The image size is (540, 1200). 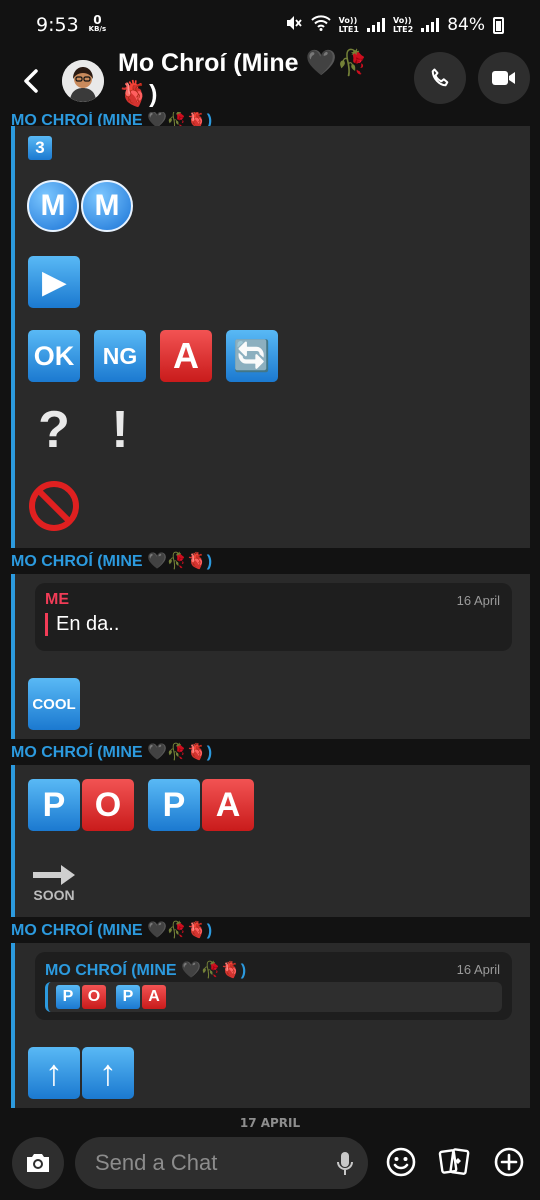 I want to click on mute-icon, so click(x=294, y=25).